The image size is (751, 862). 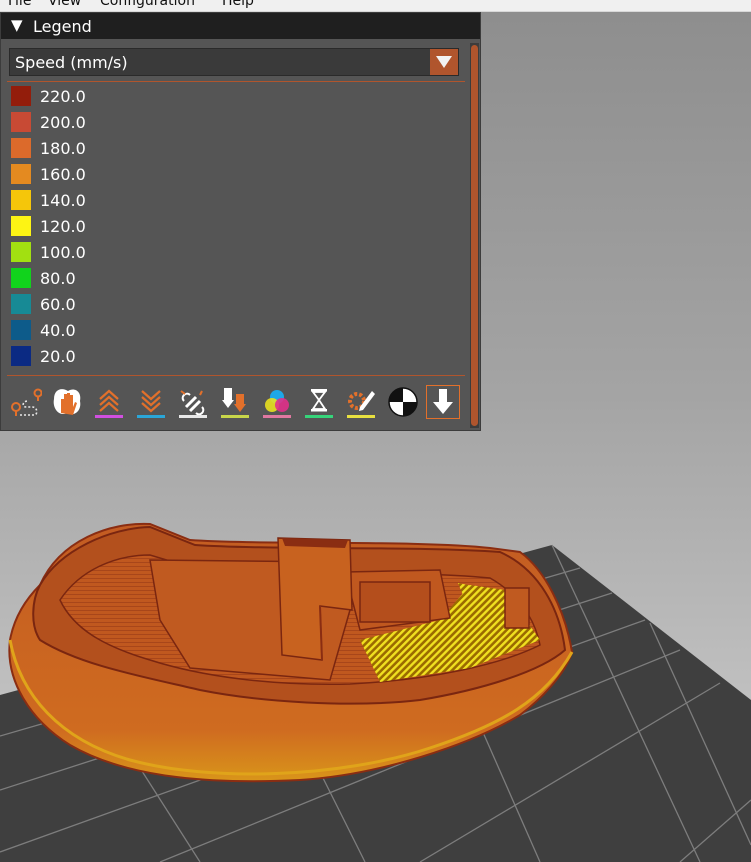 I want to click on center-of-gravity-icon, so click(x=403, y=402).